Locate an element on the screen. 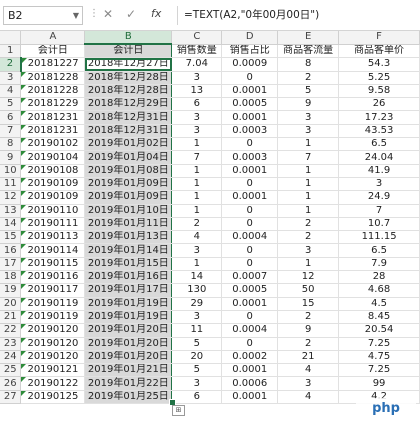 This screenshot has height=422, width=420. confirm-icon: ✓ is located at coordinates (131, 14).